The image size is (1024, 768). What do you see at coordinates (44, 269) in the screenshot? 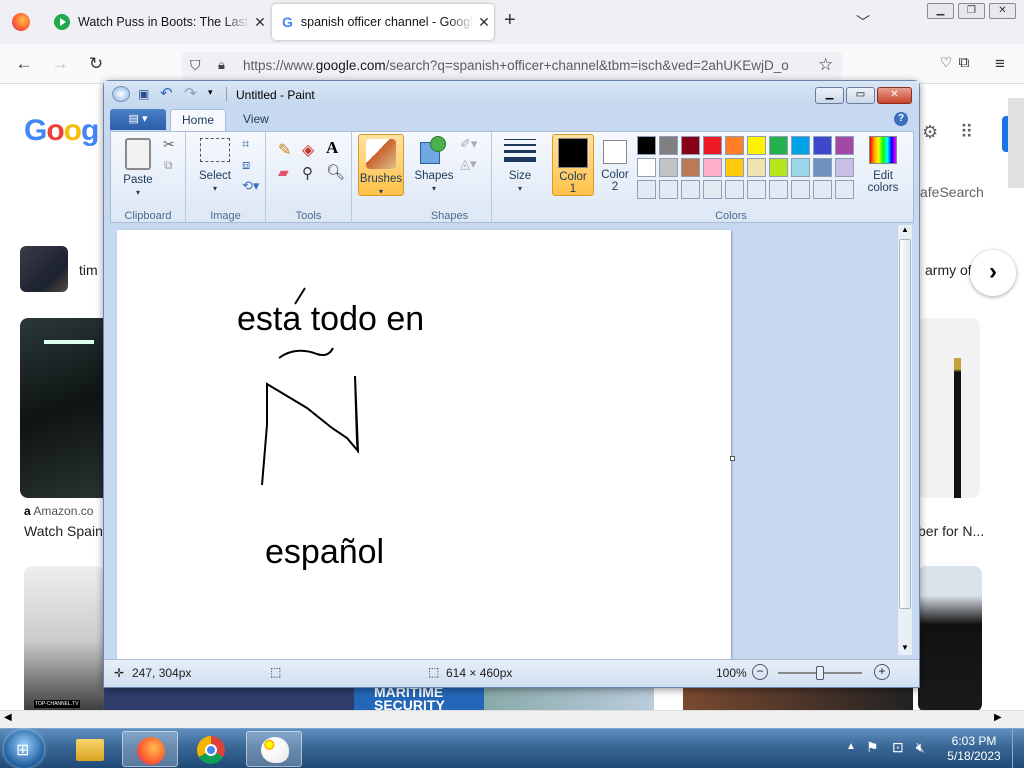
I see `chip-thumbnail` at bounding box center [44, 269].